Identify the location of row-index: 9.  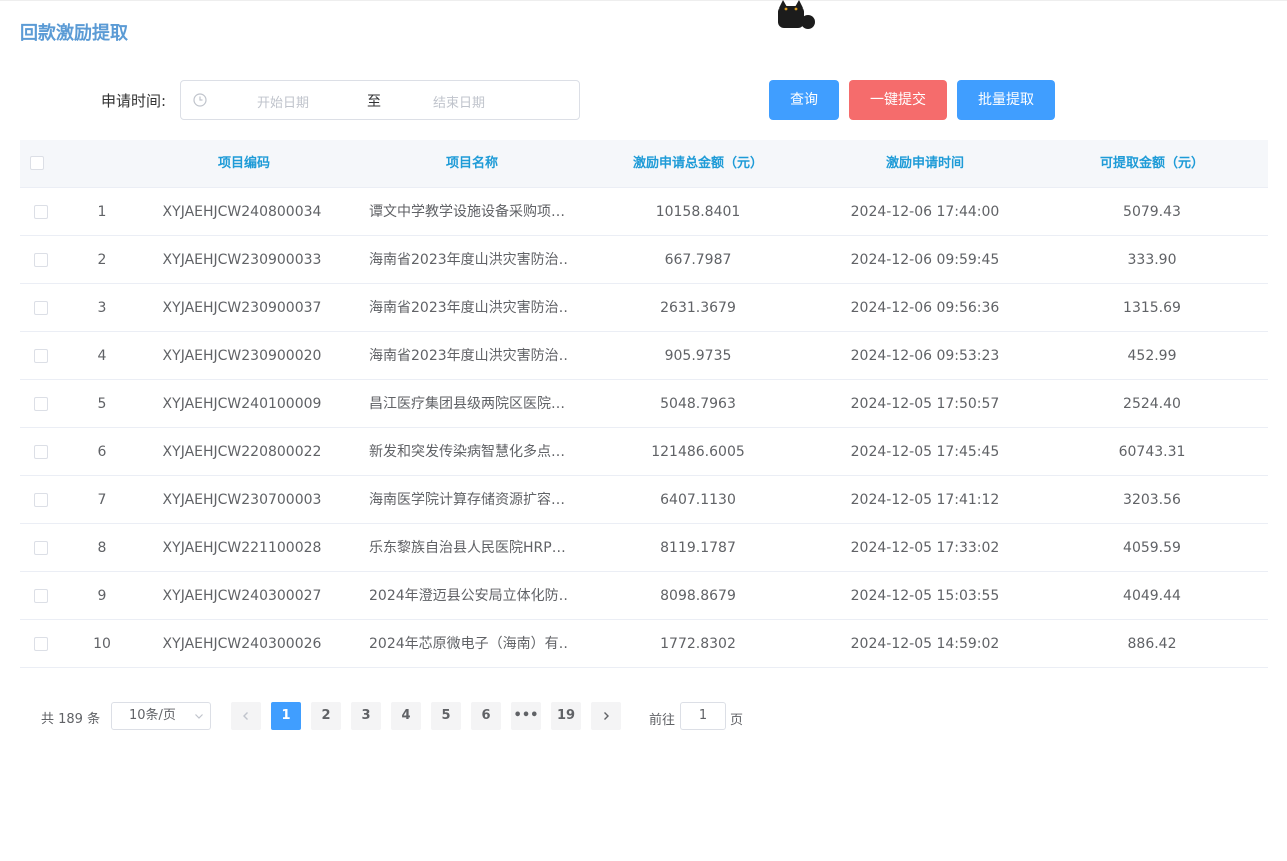
(102, 596).